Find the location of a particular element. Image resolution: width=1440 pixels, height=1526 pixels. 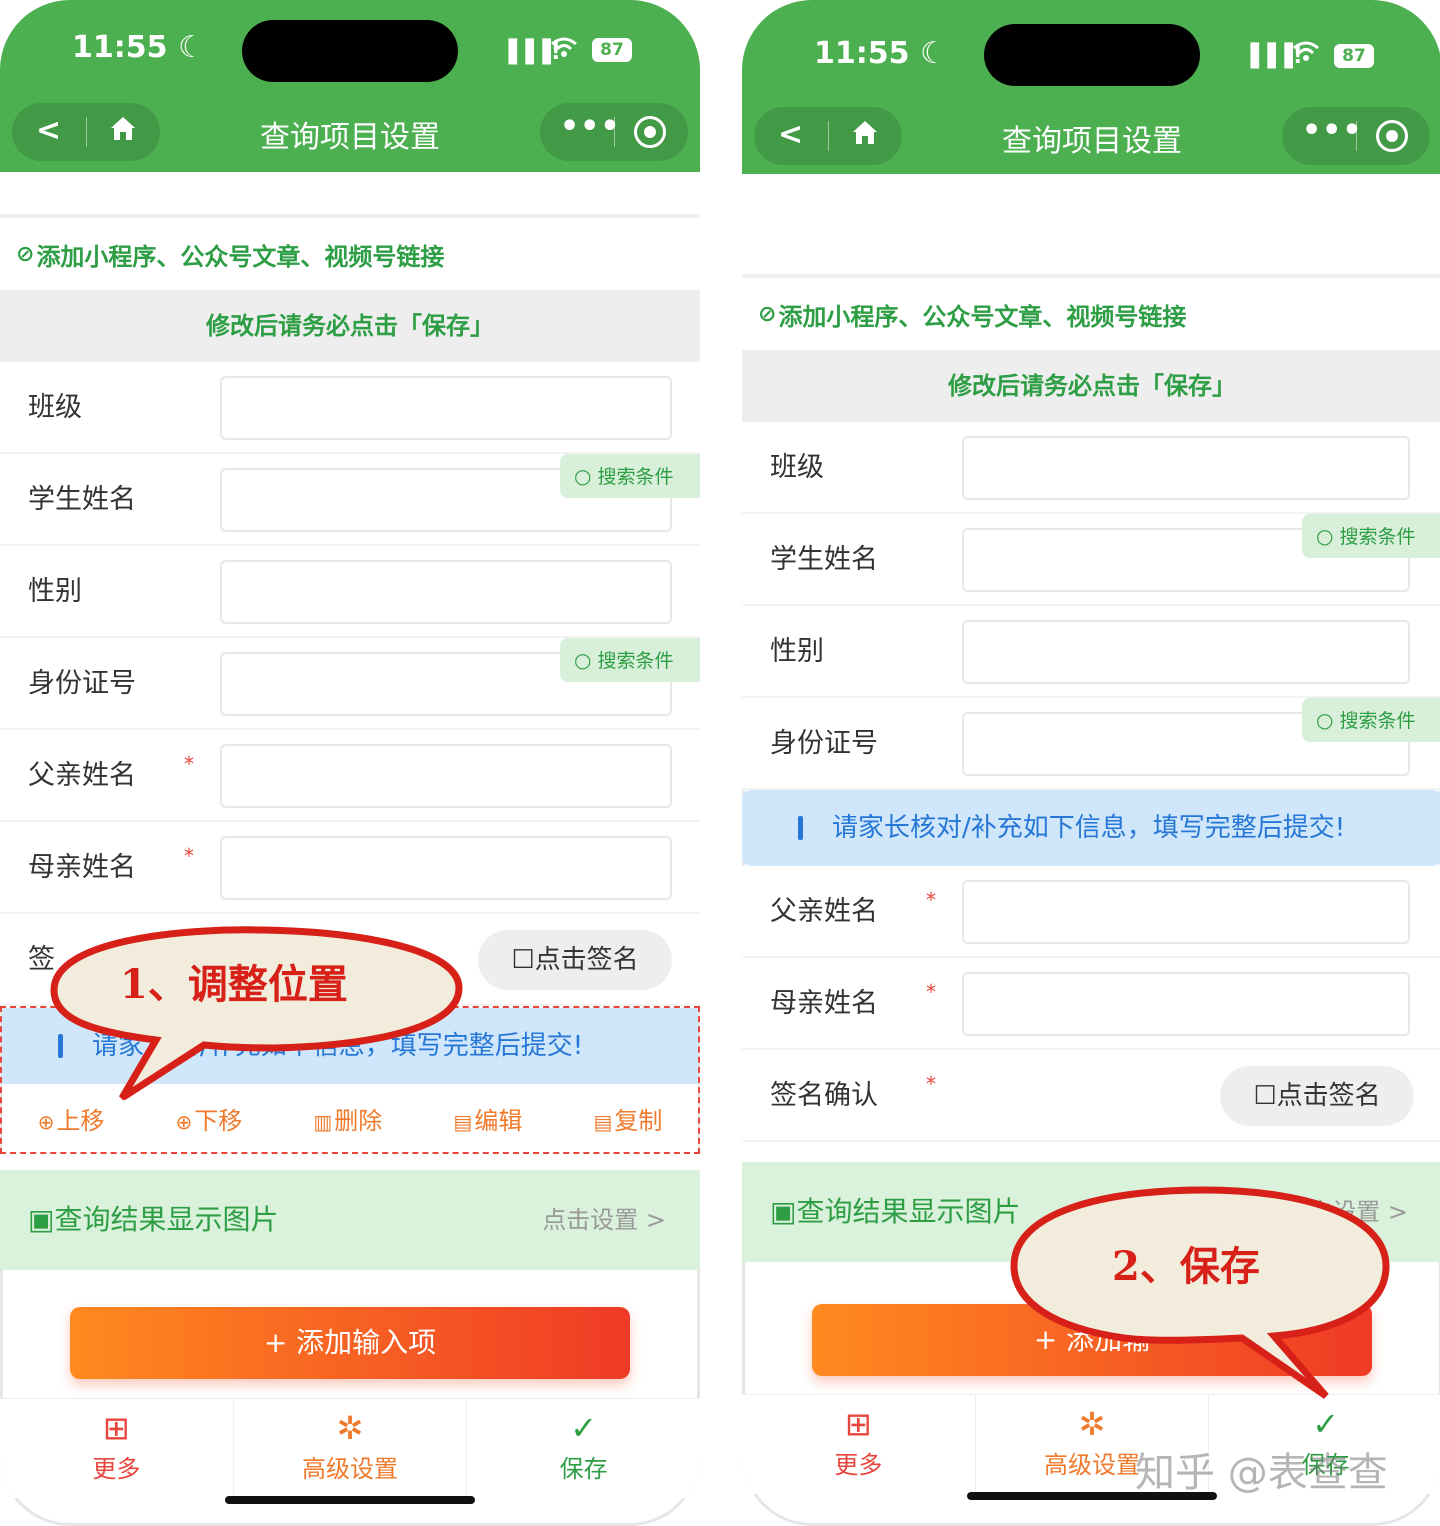

op-label: 删除 is located at coordinates (358, 1120).